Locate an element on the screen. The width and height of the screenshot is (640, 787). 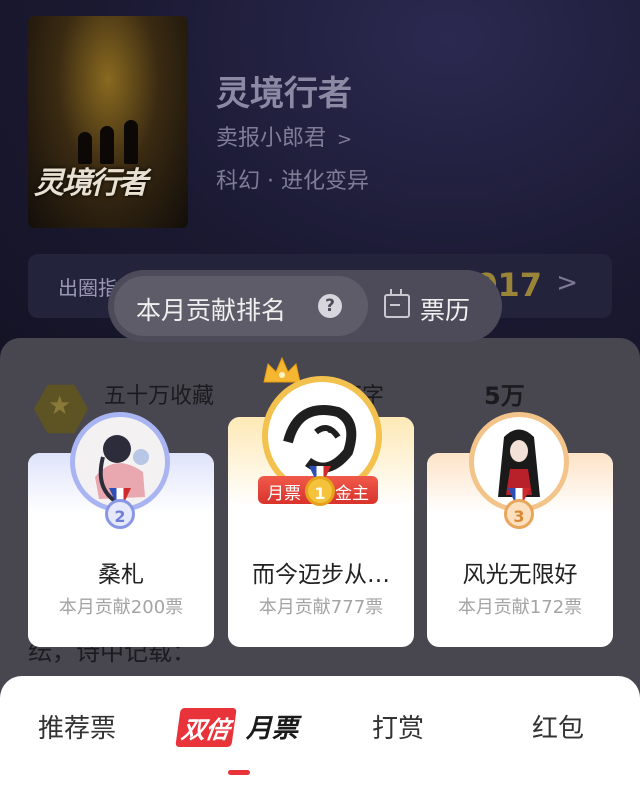
tab-vote-history: 票历 is located at coordinates (445, 309).